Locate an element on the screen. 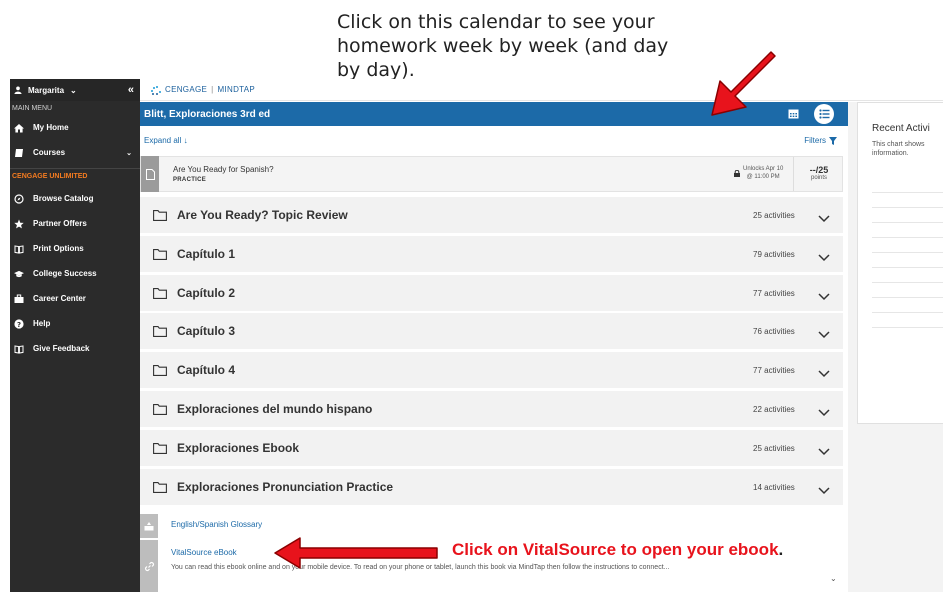 This screenshot has height=592, width=943. star-icon is located at coordinates (19, 224).